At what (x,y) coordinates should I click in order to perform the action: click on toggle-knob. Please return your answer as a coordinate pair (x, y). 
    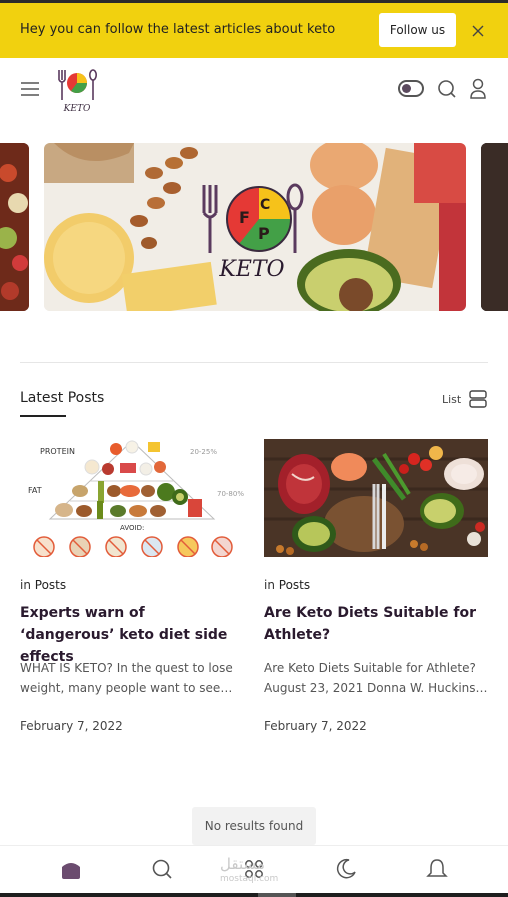
    Looking at the image, I should click on (406, 88).